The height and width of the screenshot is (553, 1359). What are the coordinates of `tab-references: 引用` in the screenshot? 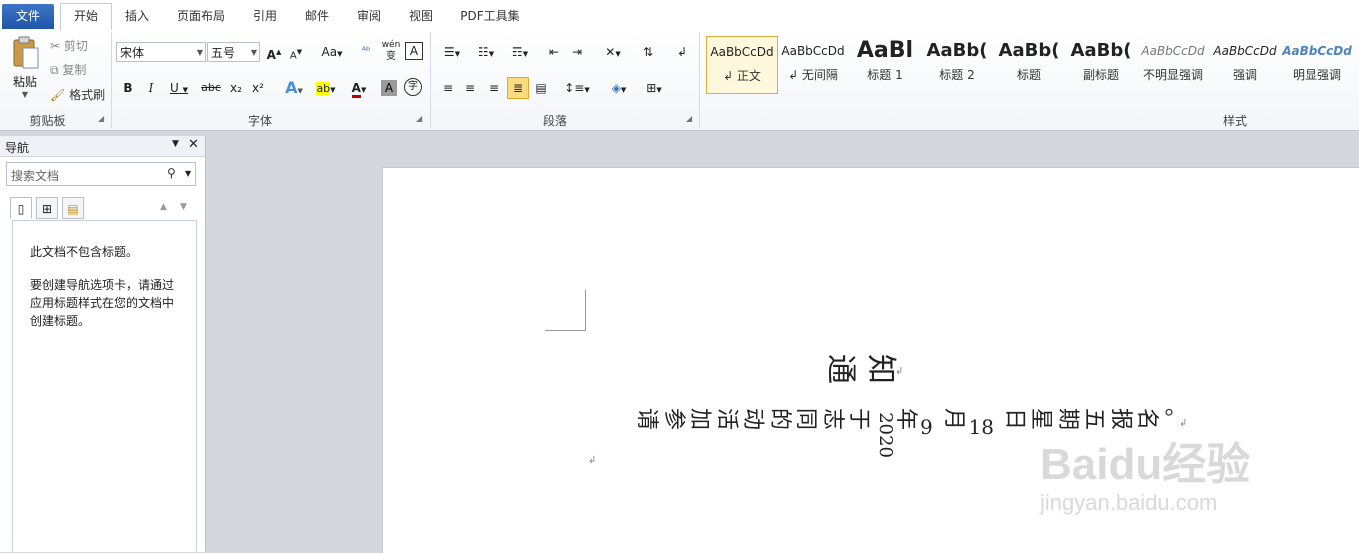 It's located at (265, 16).